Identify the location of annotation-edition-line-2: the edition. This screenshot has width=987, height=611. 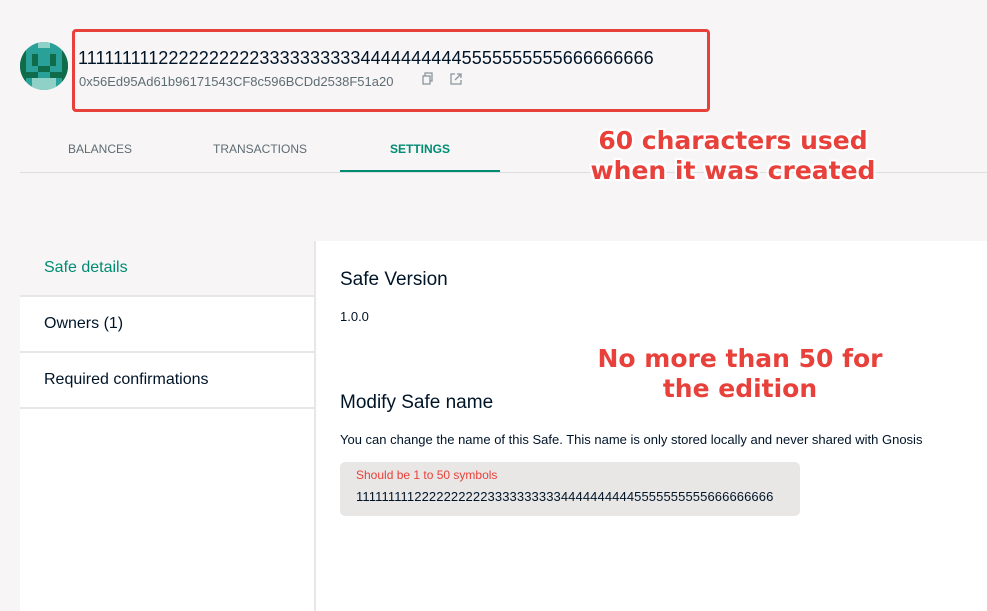
(740, 388).